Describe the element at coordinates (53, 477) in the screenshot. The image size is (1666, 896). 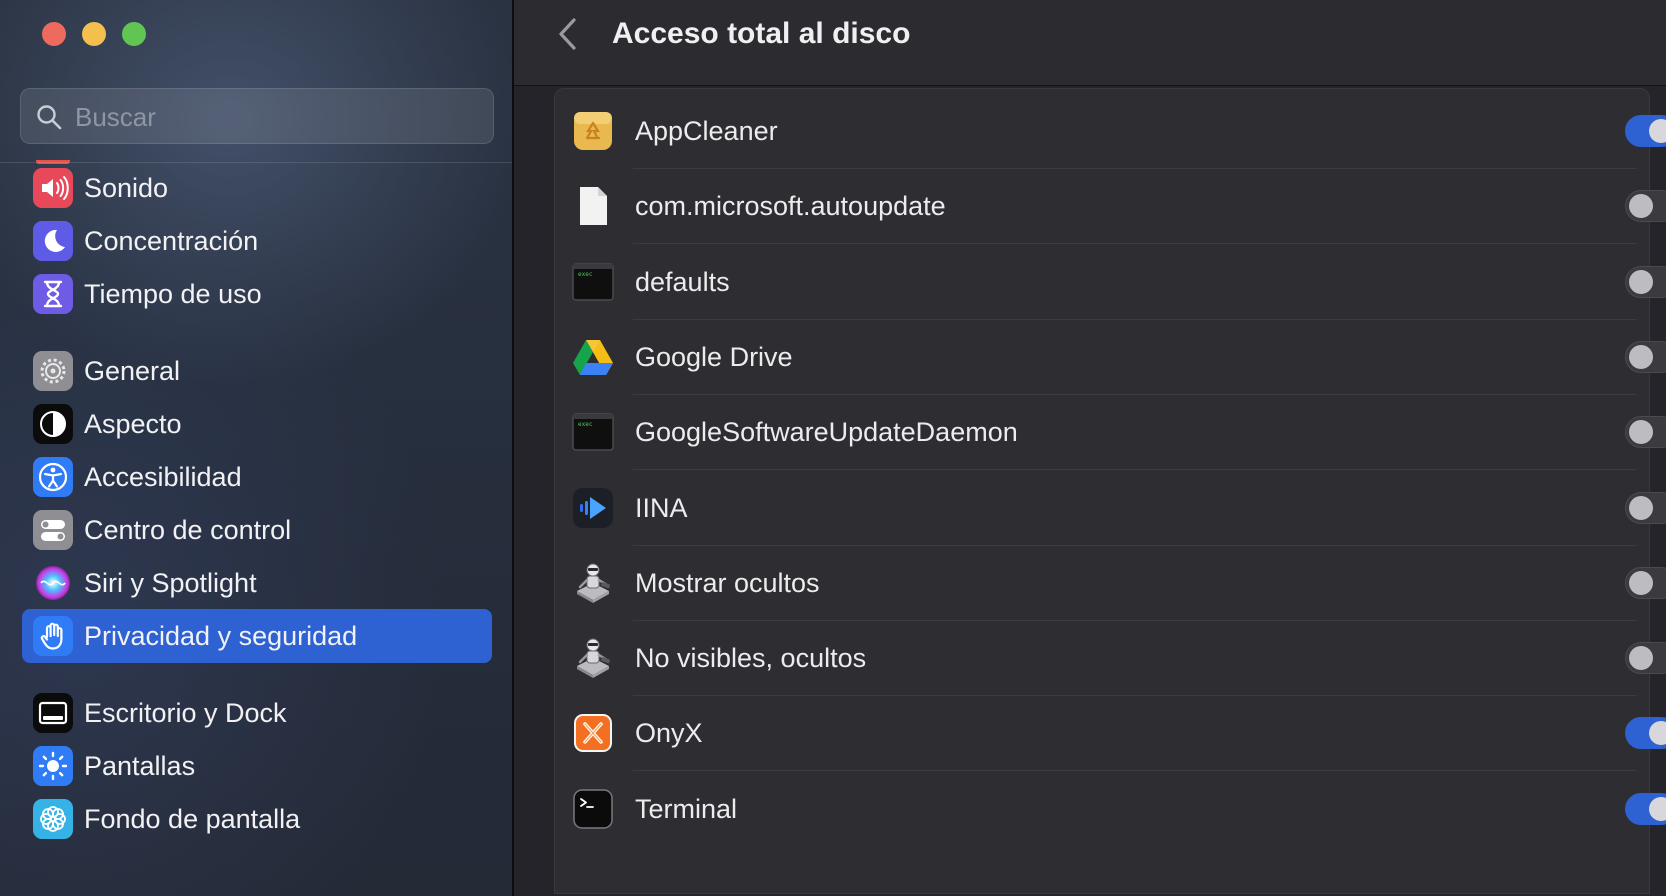
I see `accessibility-icon` at that location.